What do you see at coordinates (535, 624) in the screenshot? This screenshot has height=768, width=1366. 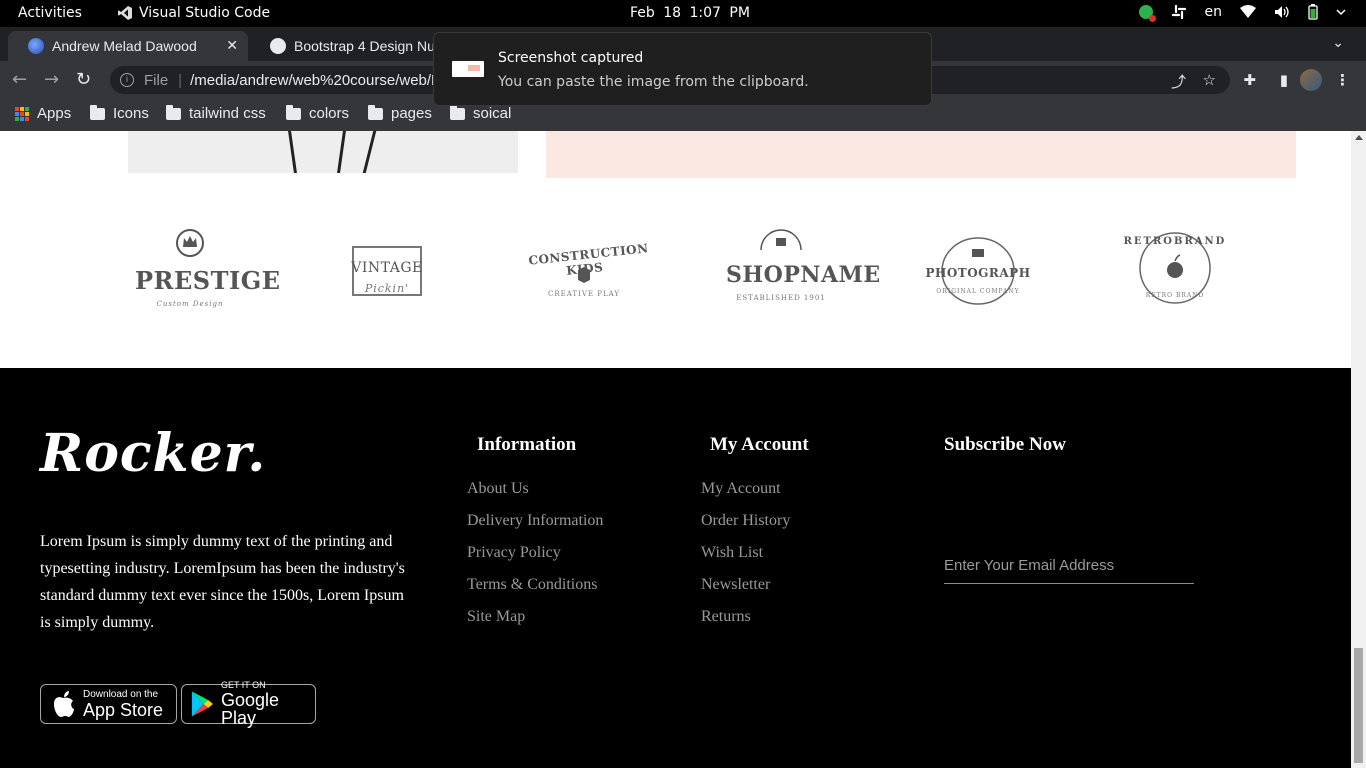 I see `footer-link-site-map: Site Map` at bounding box center [535, 624].